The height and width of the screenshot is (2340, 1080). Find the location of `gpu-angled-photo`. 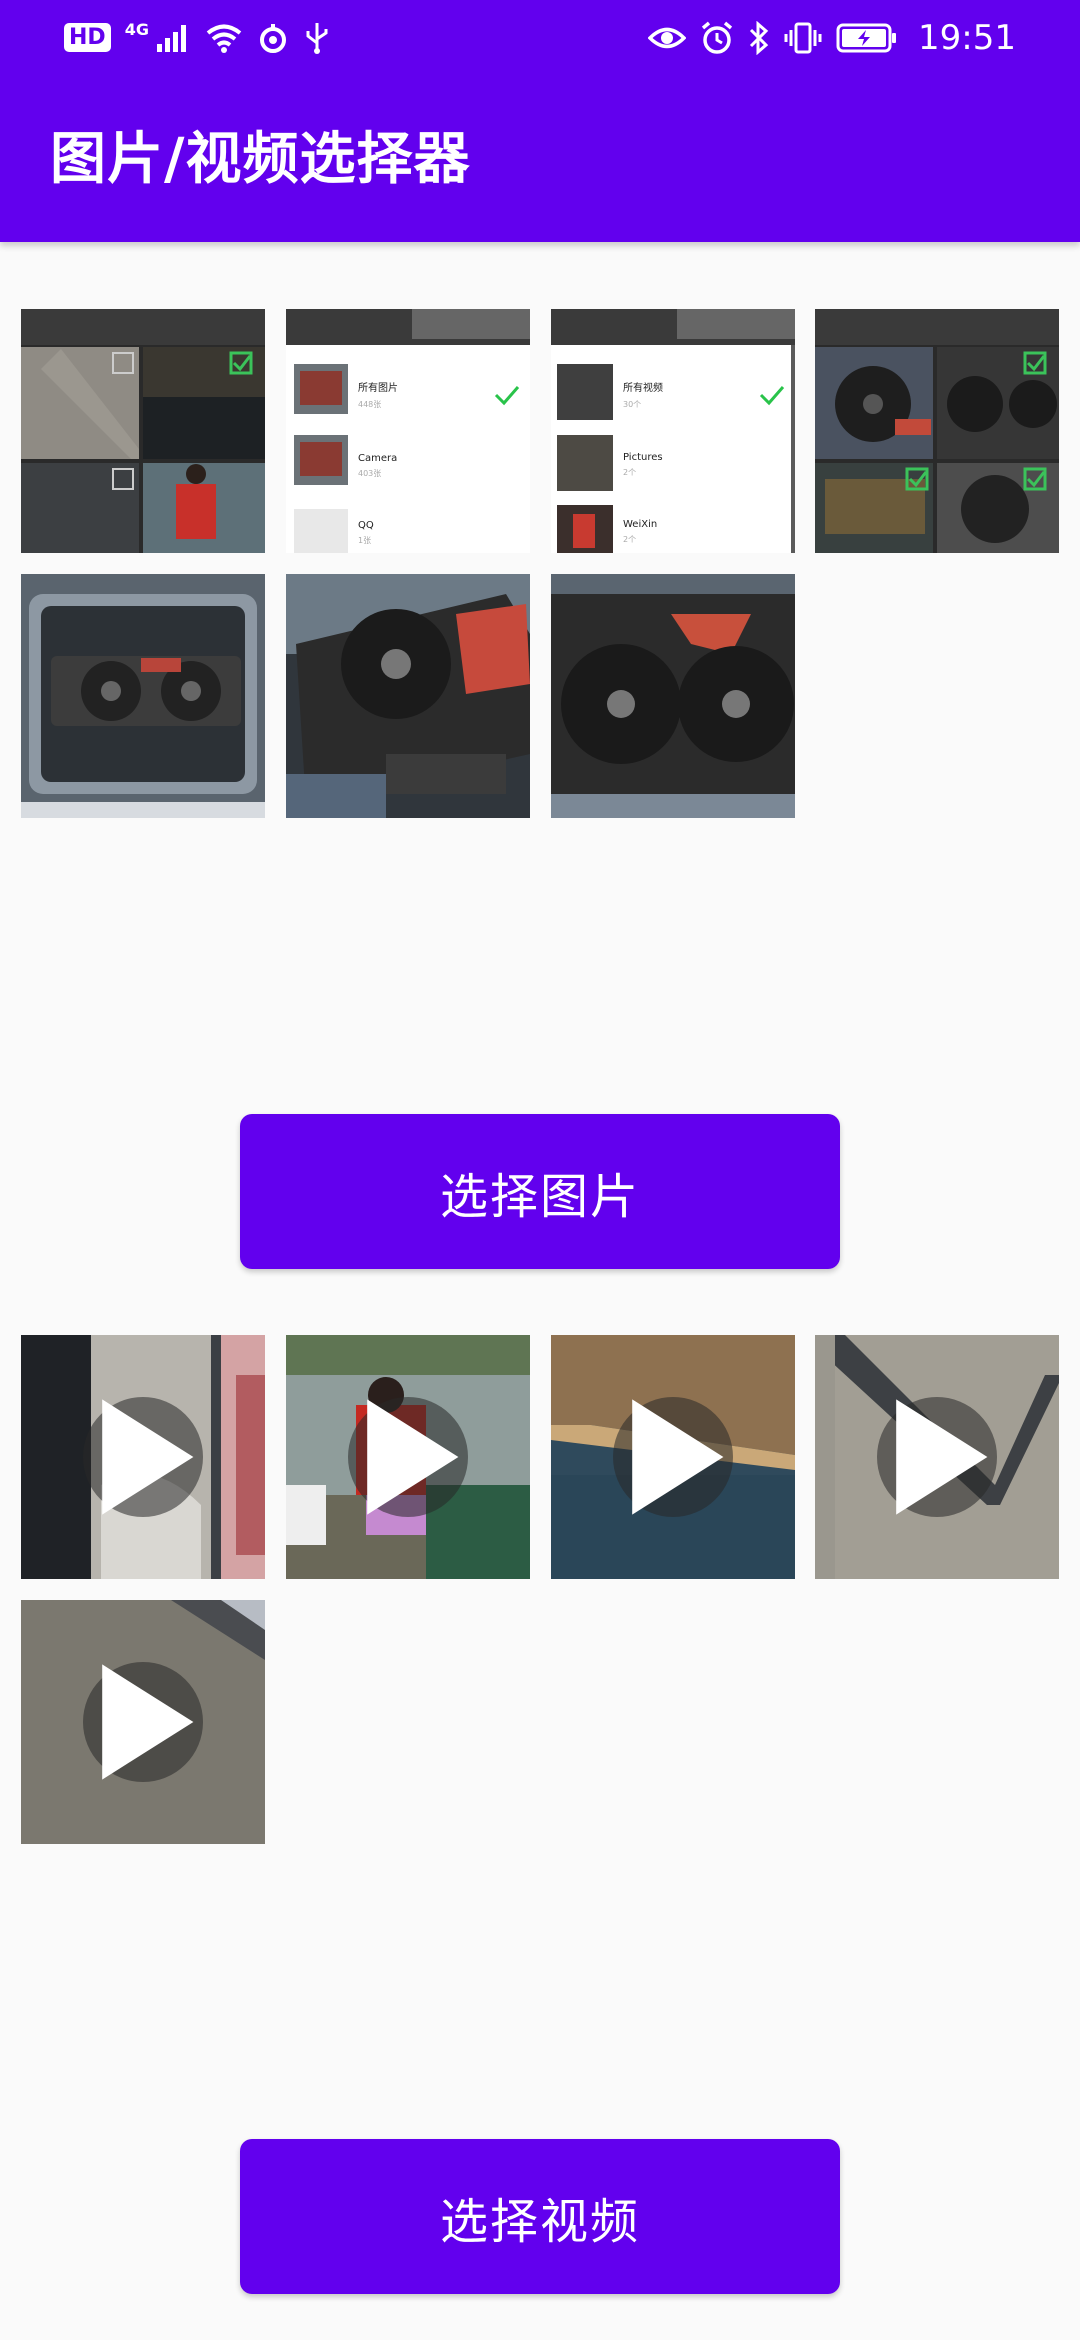

gpu-angled-photo is located at coordinates (408, 696).